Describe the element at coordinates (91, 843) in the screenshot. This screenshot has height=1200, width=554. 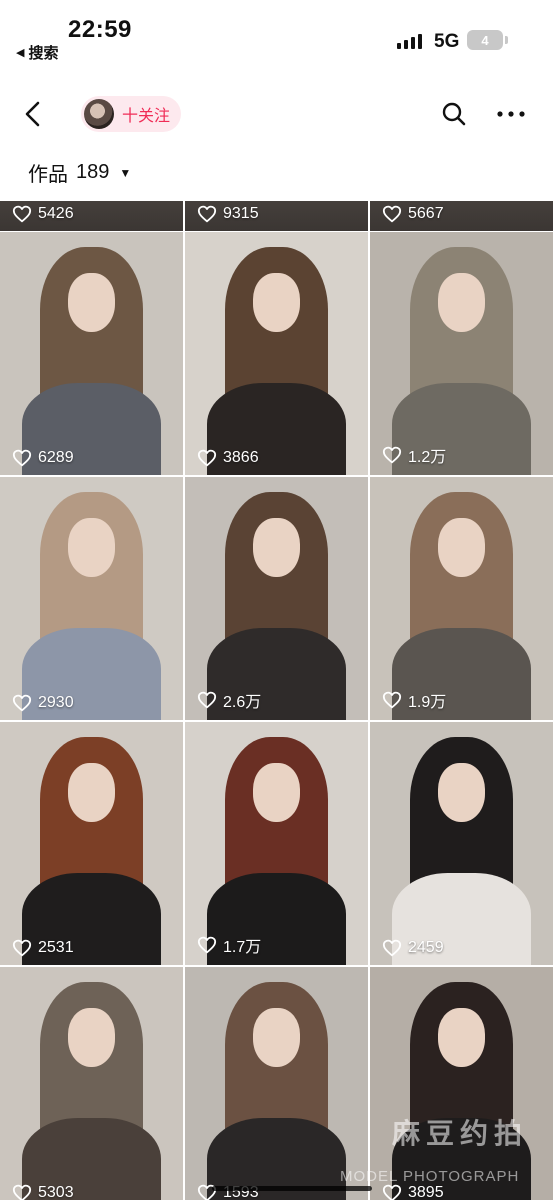
I see `video-tile: 2531` at that location.